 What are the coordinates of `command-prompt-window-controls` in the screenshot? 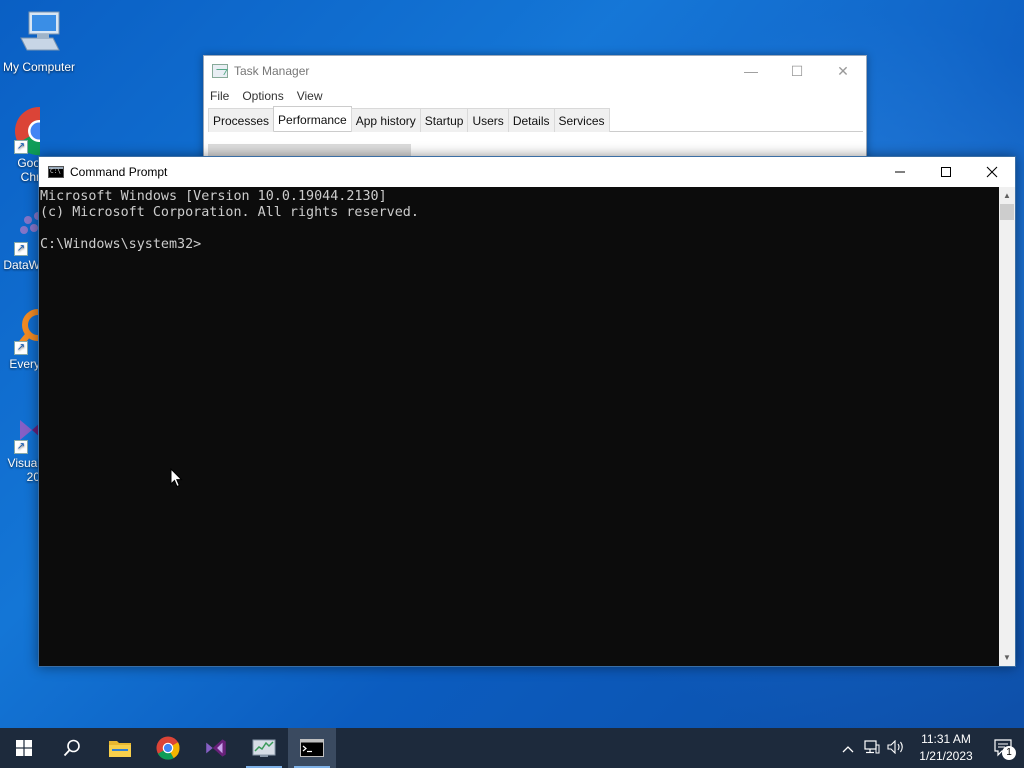 It's located at (946, 172).